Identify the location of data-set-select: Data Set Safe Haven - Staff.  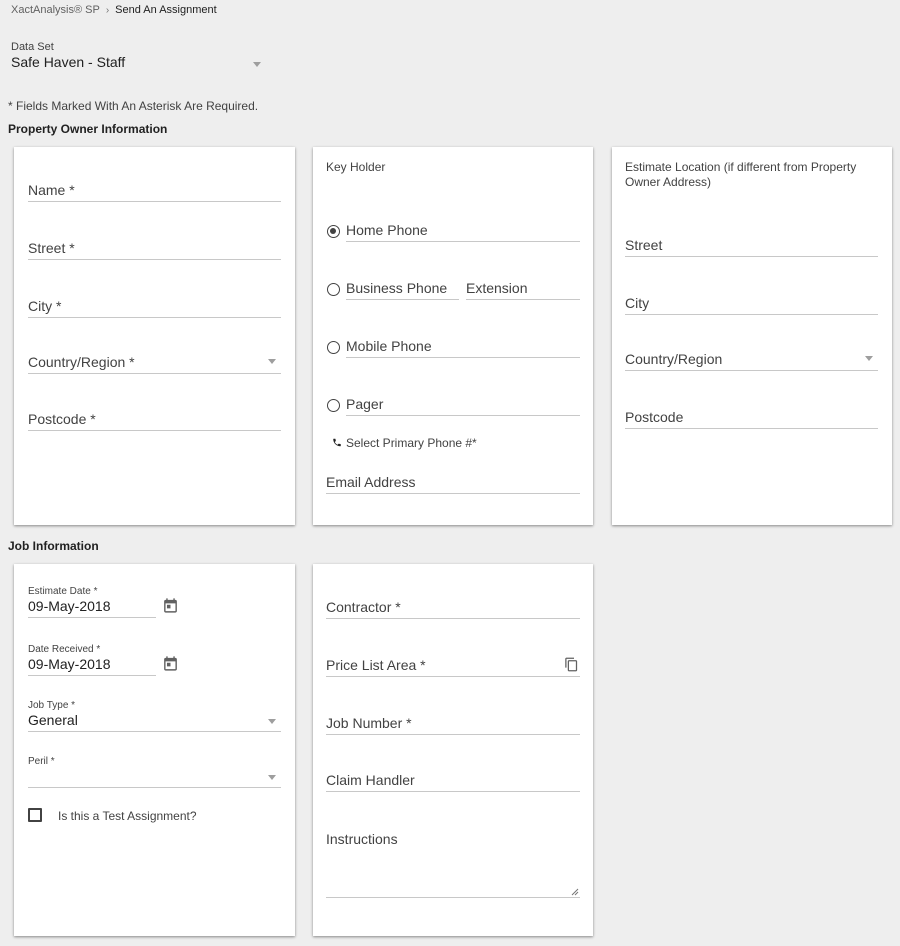
(139, 55).